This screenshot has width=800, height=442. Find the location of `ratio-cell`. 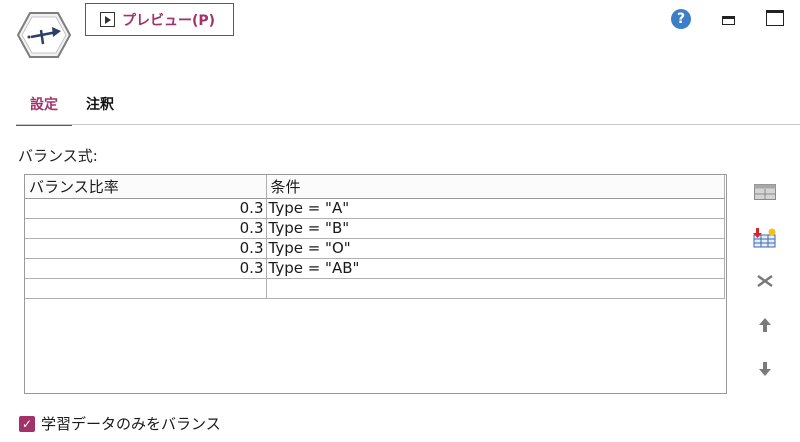

ratio-cell is located at coordinates (146, 288).